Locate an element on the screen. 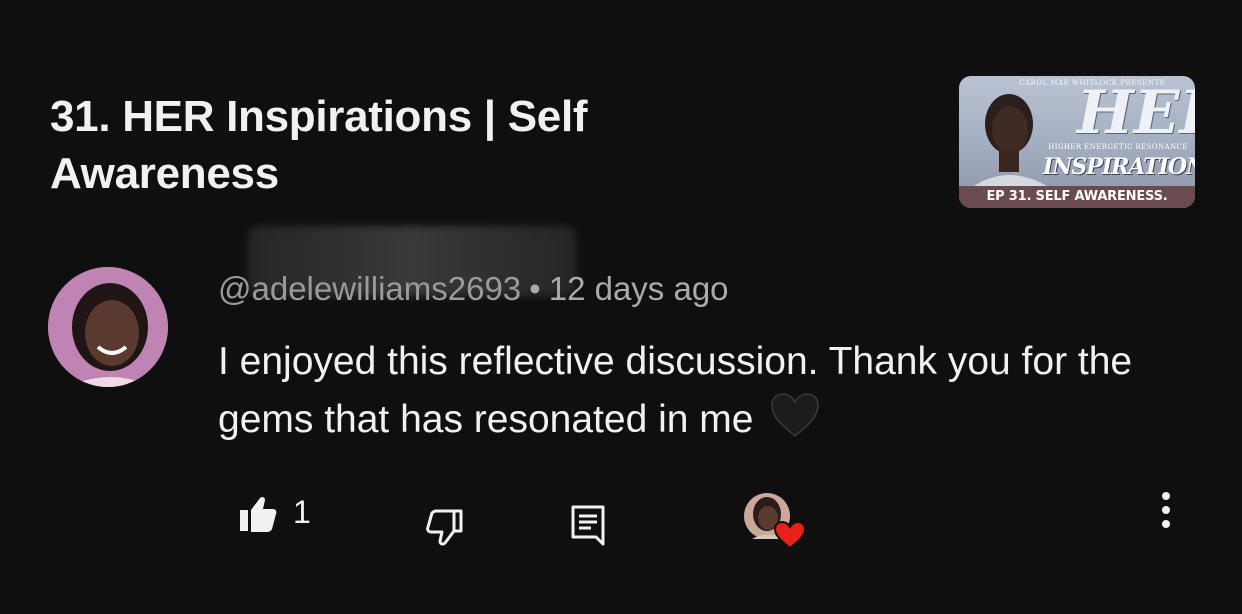 The height and width of the screenshot is (614, 1242). black-heart-icon is located at coordinates (795, 415).